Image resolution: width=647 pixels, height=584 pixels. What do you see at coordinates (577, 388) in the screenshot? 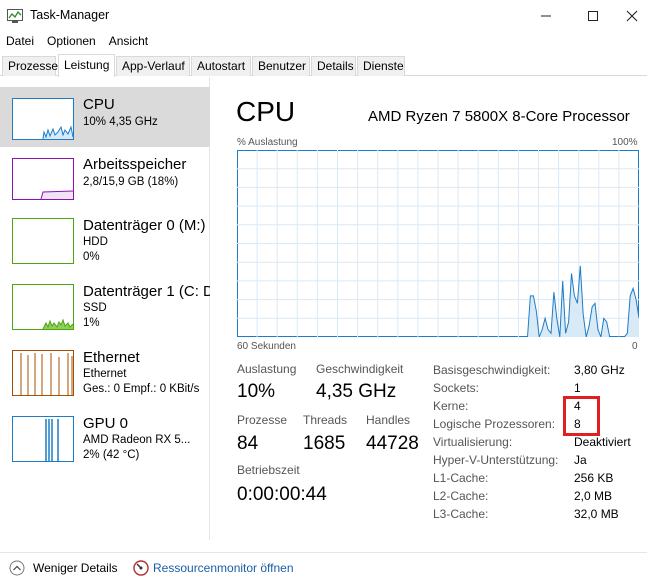
I see `detail-value: 1` at bounding box center [577, 388].